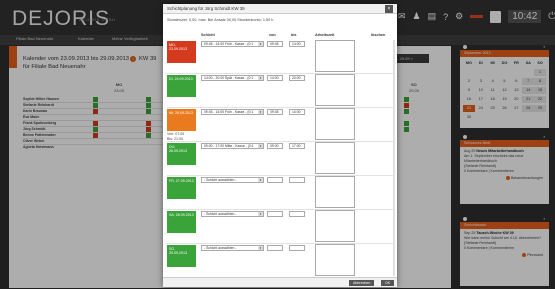 The height and width of the screenshot is (289, 555). Describe the element at coordinates (389, 9) in the screenshot. I see `close-icon: ×` at that location.